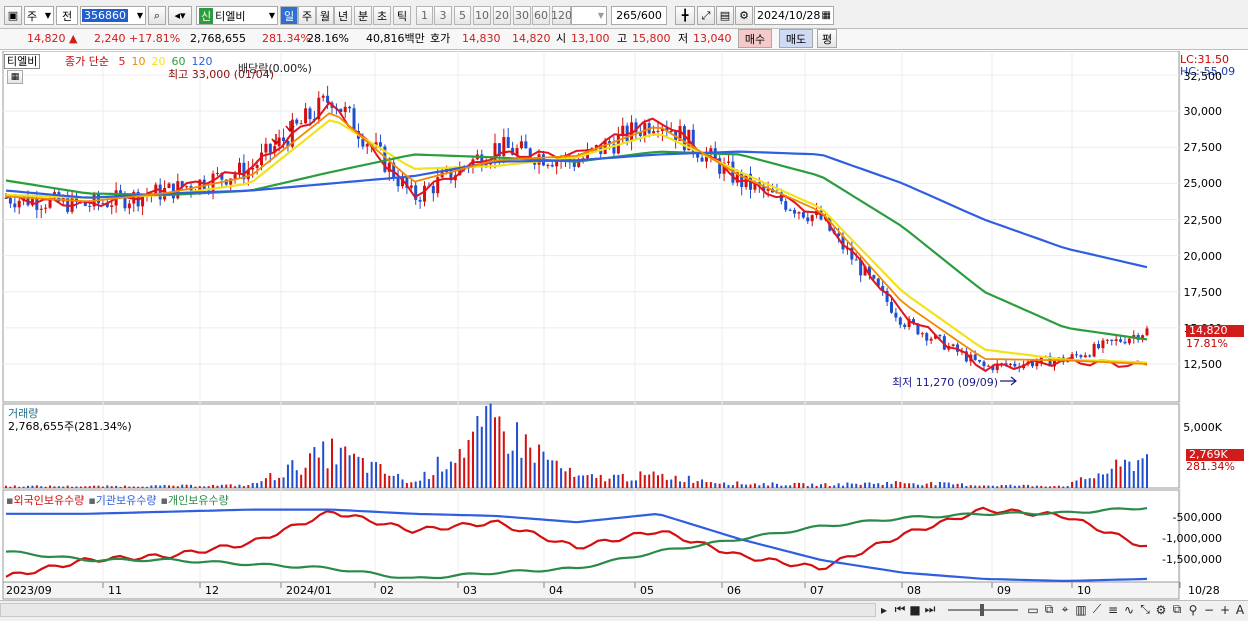 The height and width of the screenshot is (621, 1248). What do you see at coordinates (307, 15) in the screenshot?
I see `period-button-1: 주` at bounding box center [307, 15].